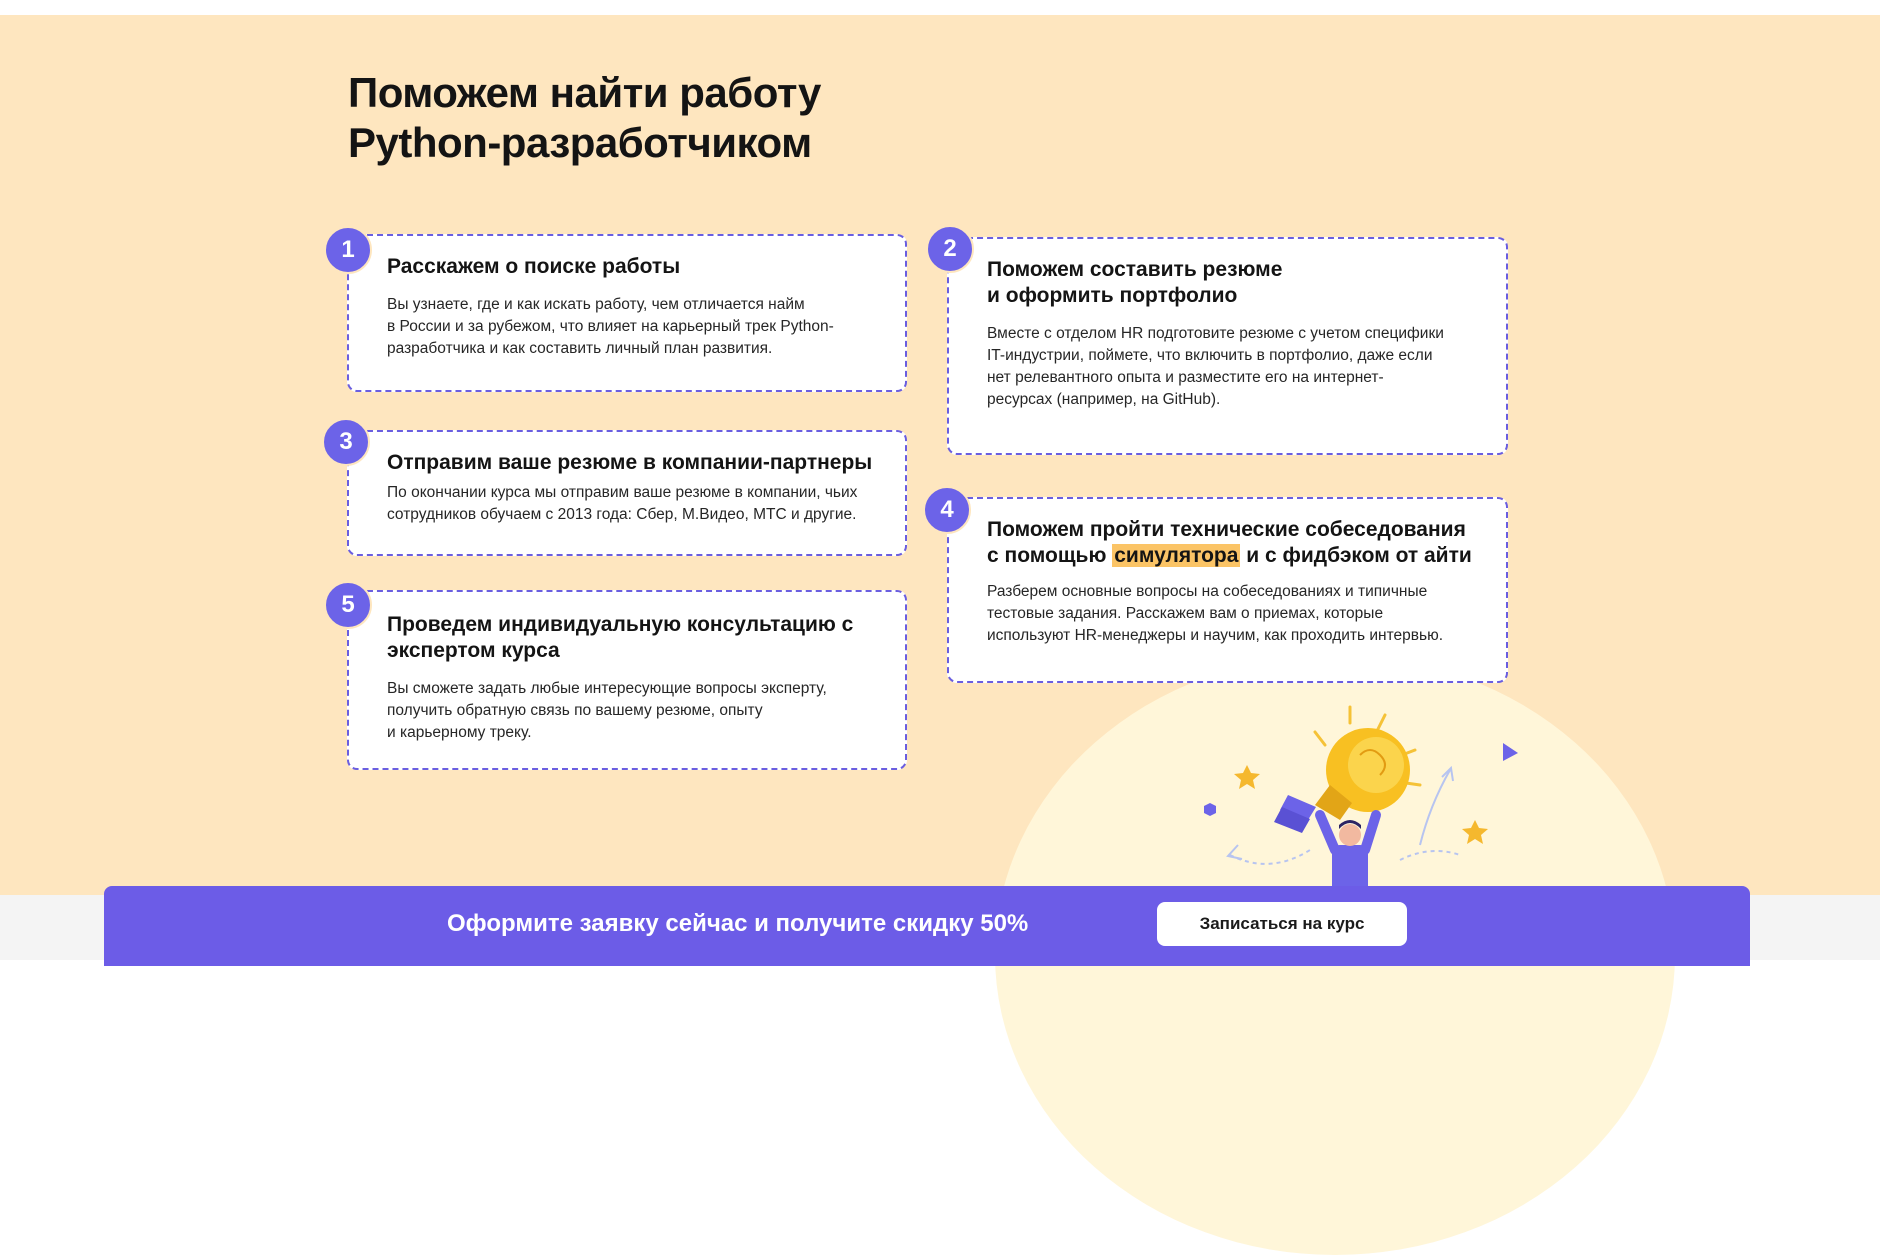 Image resolution: width=1880 pixels, height=1255 pixels. I want to click on step-title-line: Поможем пройти технические собеседования, so click(1226, 529).